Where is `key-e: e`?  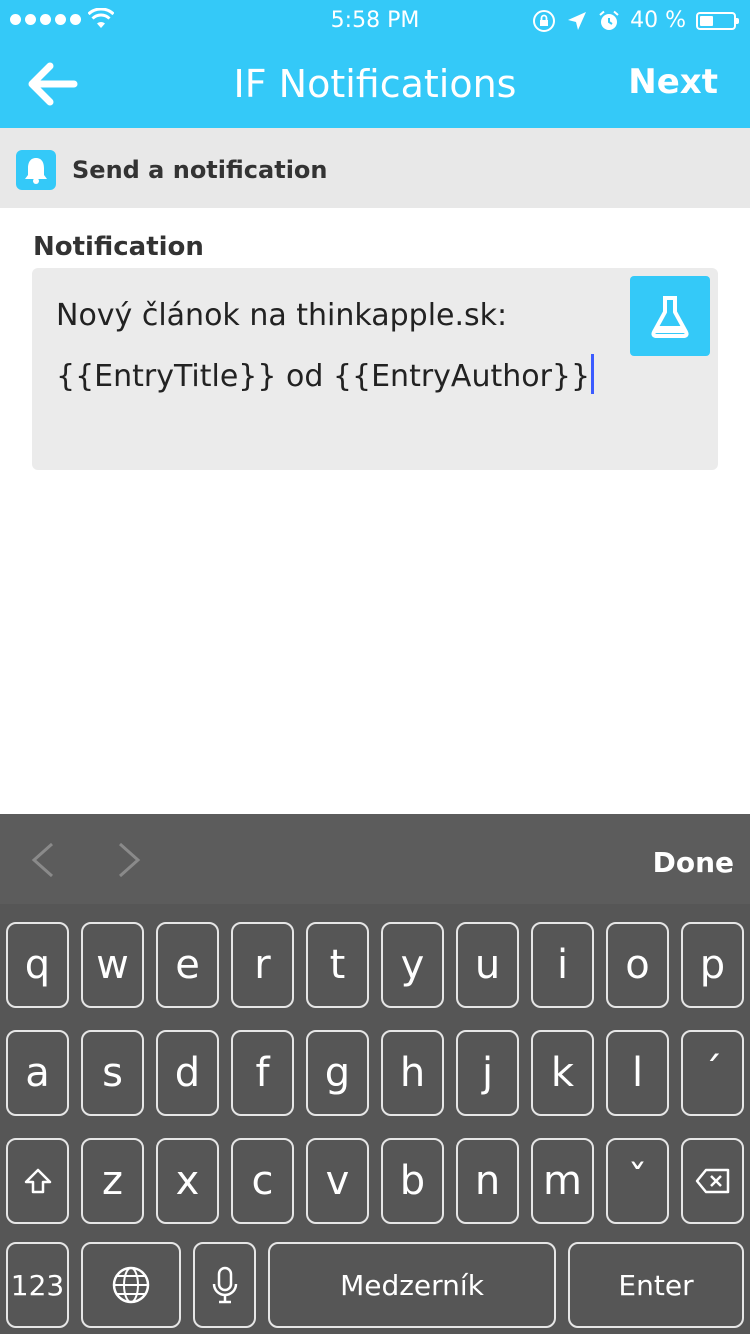
key-e: e is located at coordinates (187, 965).